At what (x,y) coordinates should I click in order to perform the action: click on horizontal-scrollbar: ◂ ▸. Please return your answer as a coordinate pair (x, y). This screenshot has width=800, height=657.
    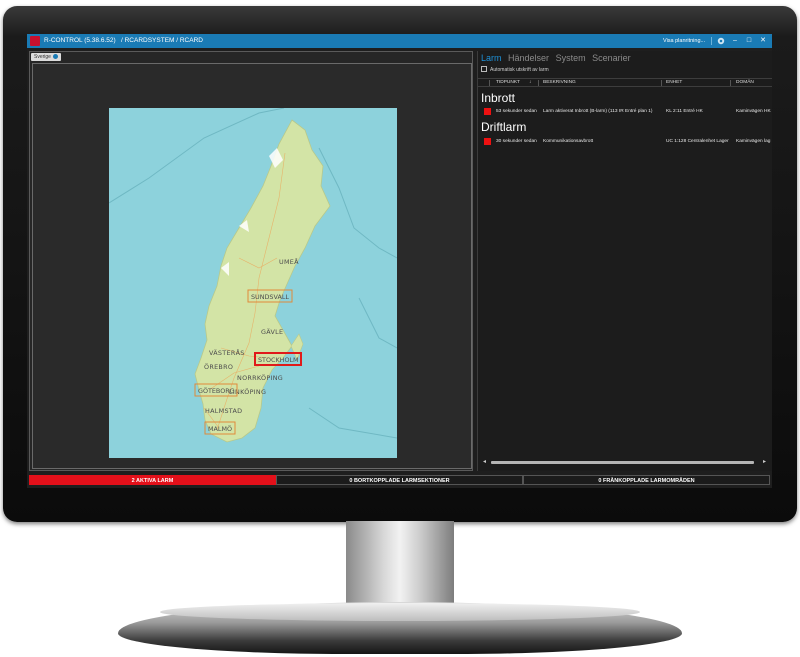
    Looking at the image, I should click on (626, 462).